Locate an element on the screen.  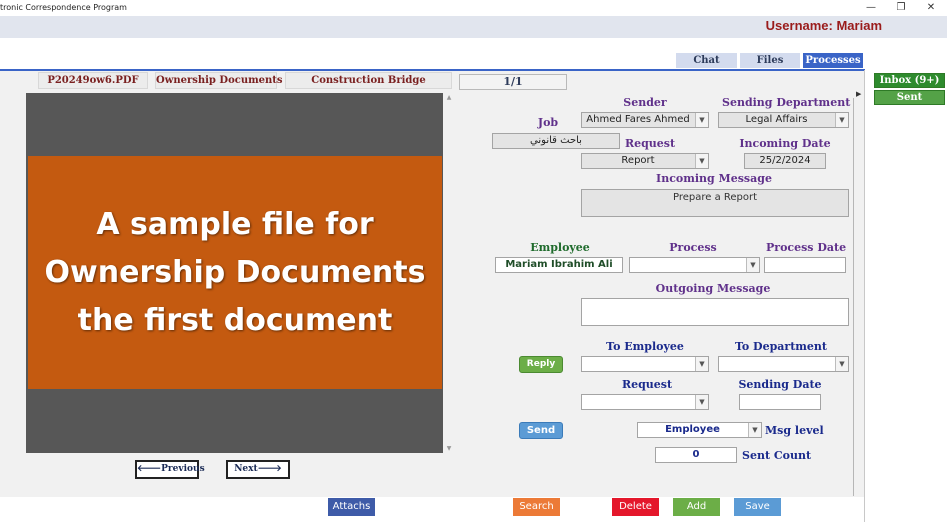
search-button: Search is located at coordinates (536, 507).